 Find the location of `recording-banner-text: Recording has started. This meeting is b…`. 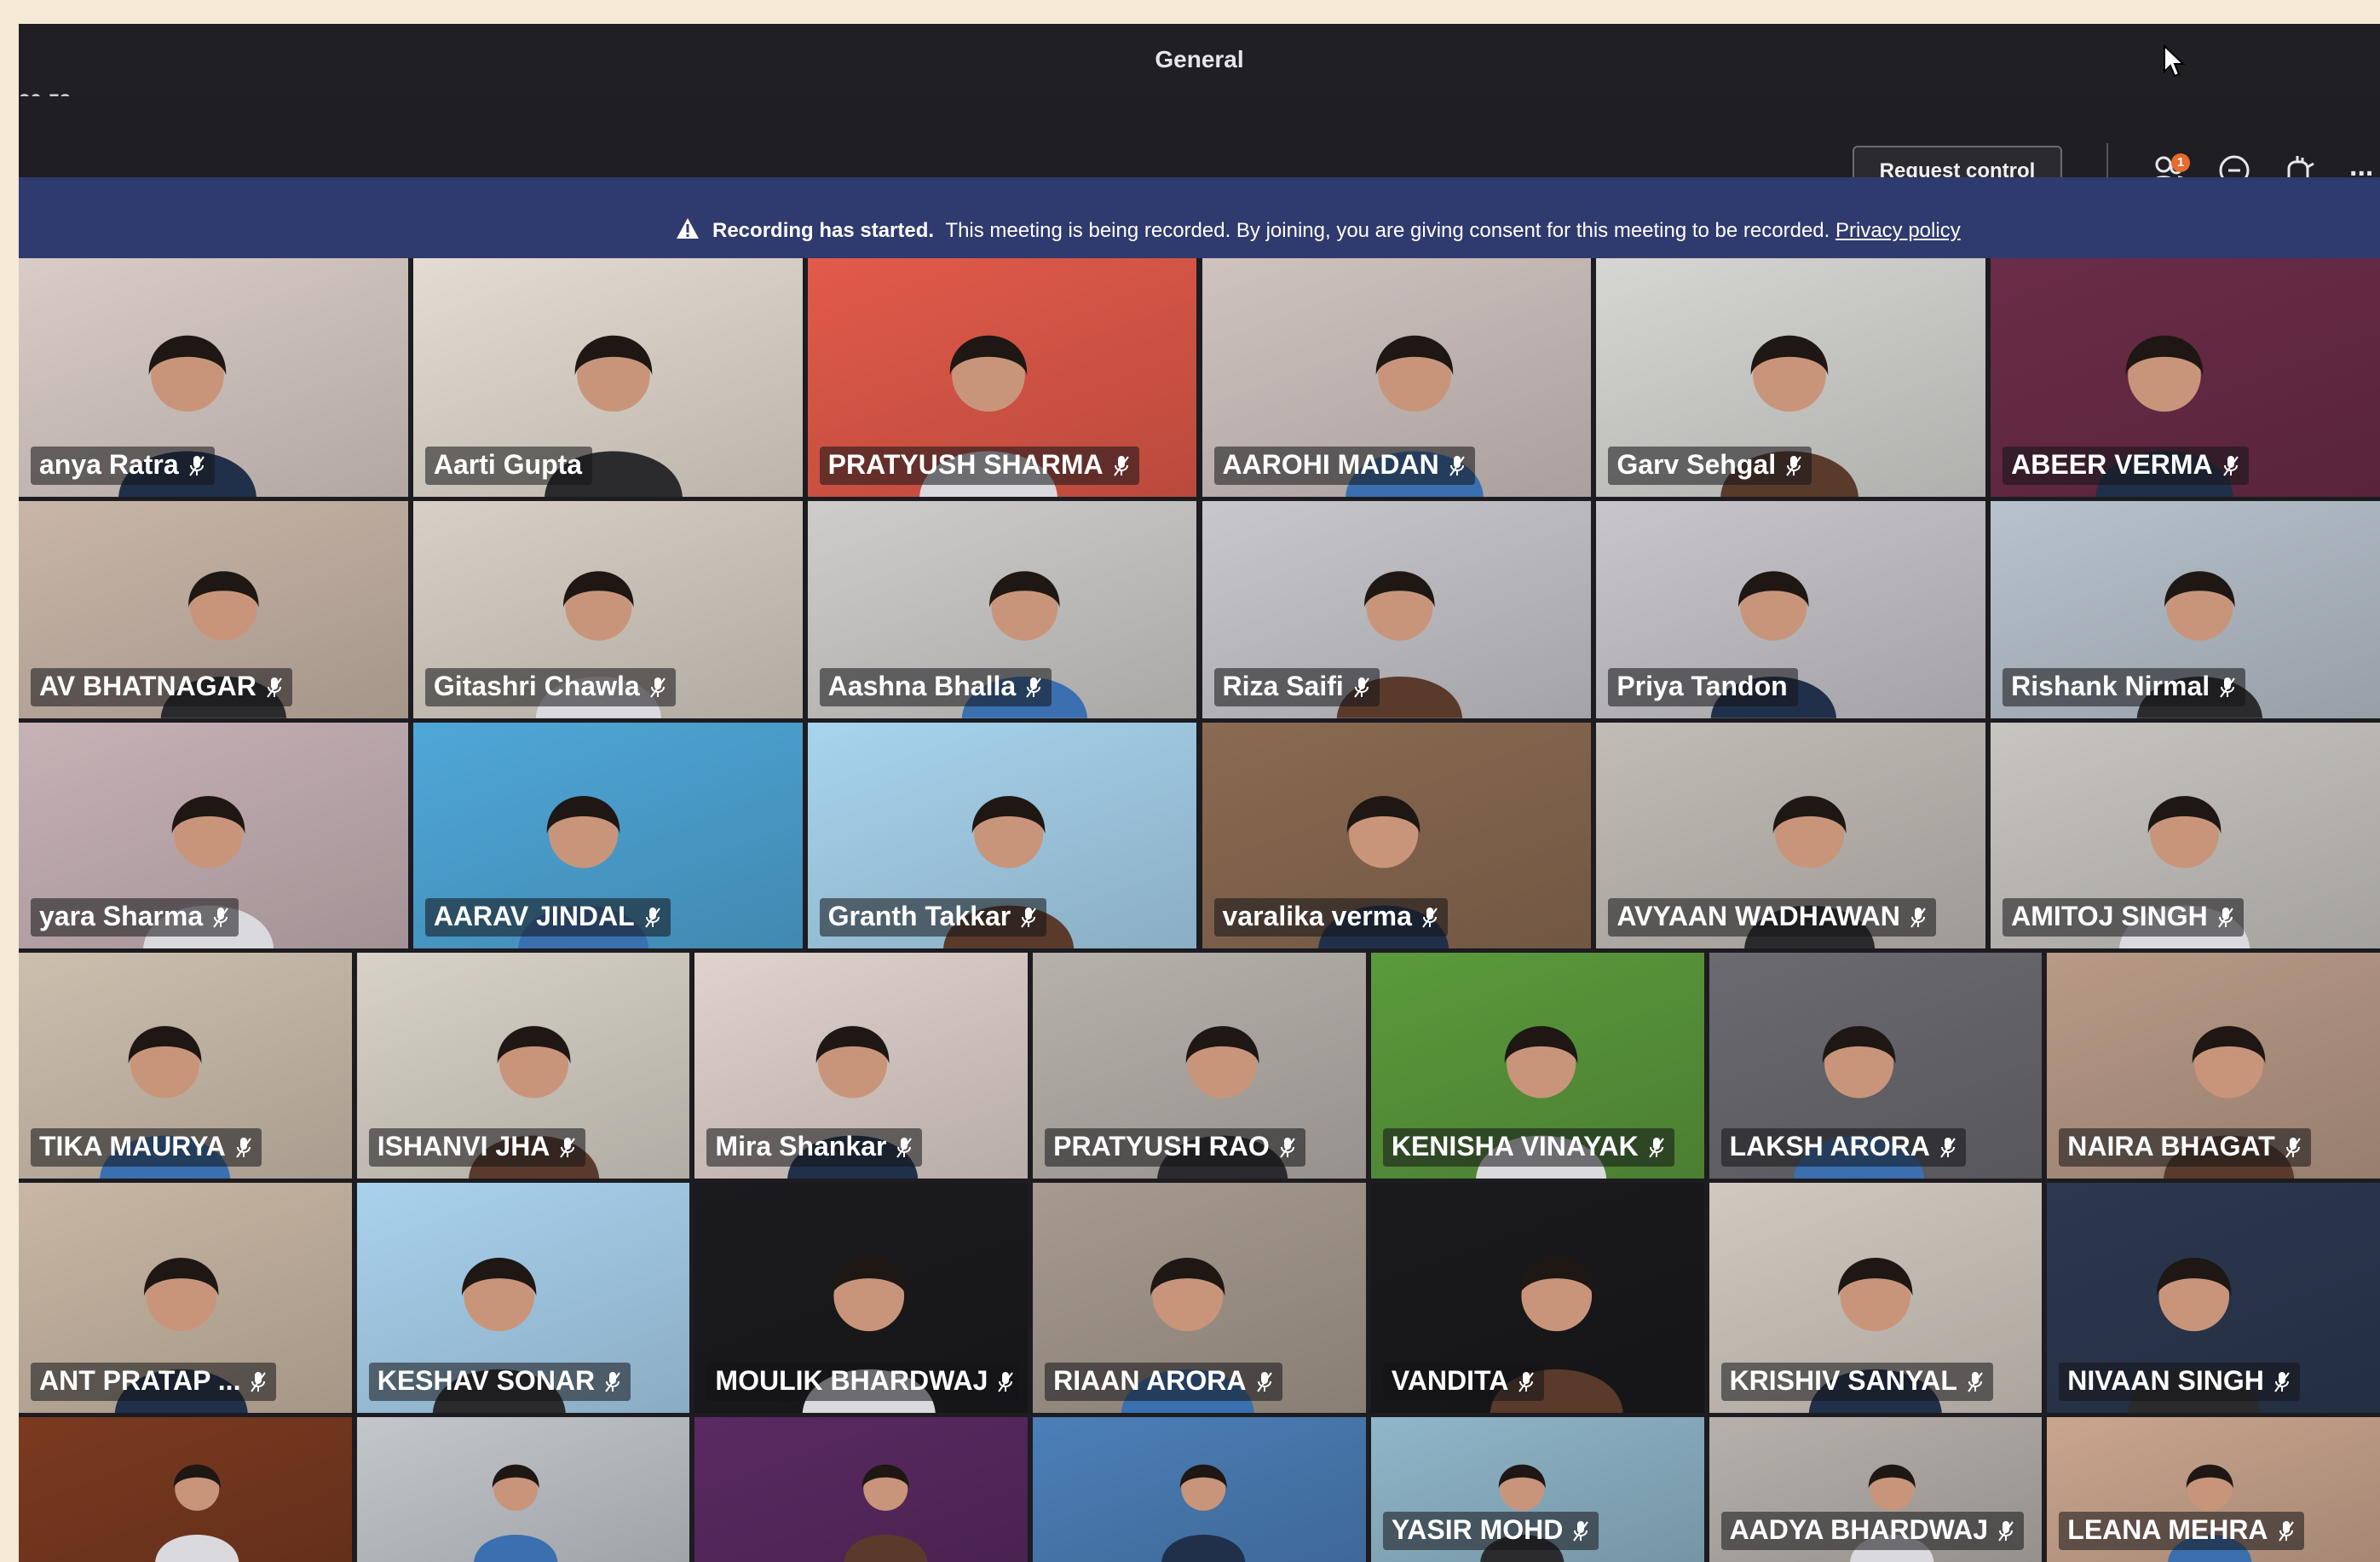

recording-banner-text: Recording has started. This meeting is b… is located at coordinates (1318, 229).